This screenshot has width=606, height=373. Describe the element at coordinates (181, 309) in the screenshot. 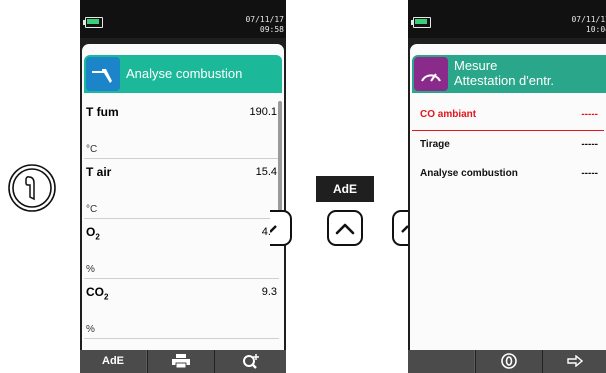

I see `measurement-row: CO2 9.3 %` at that location.